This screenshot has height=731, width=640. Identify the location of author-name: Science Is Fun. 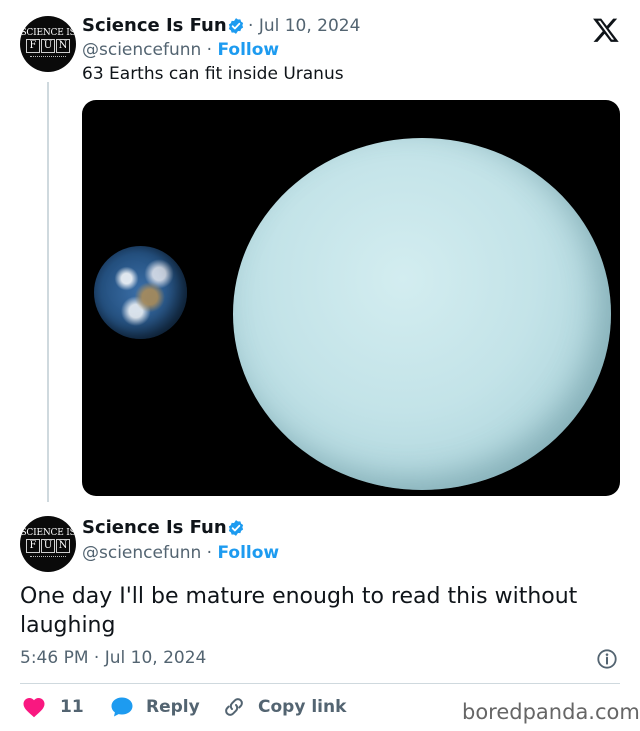
(154, 26).